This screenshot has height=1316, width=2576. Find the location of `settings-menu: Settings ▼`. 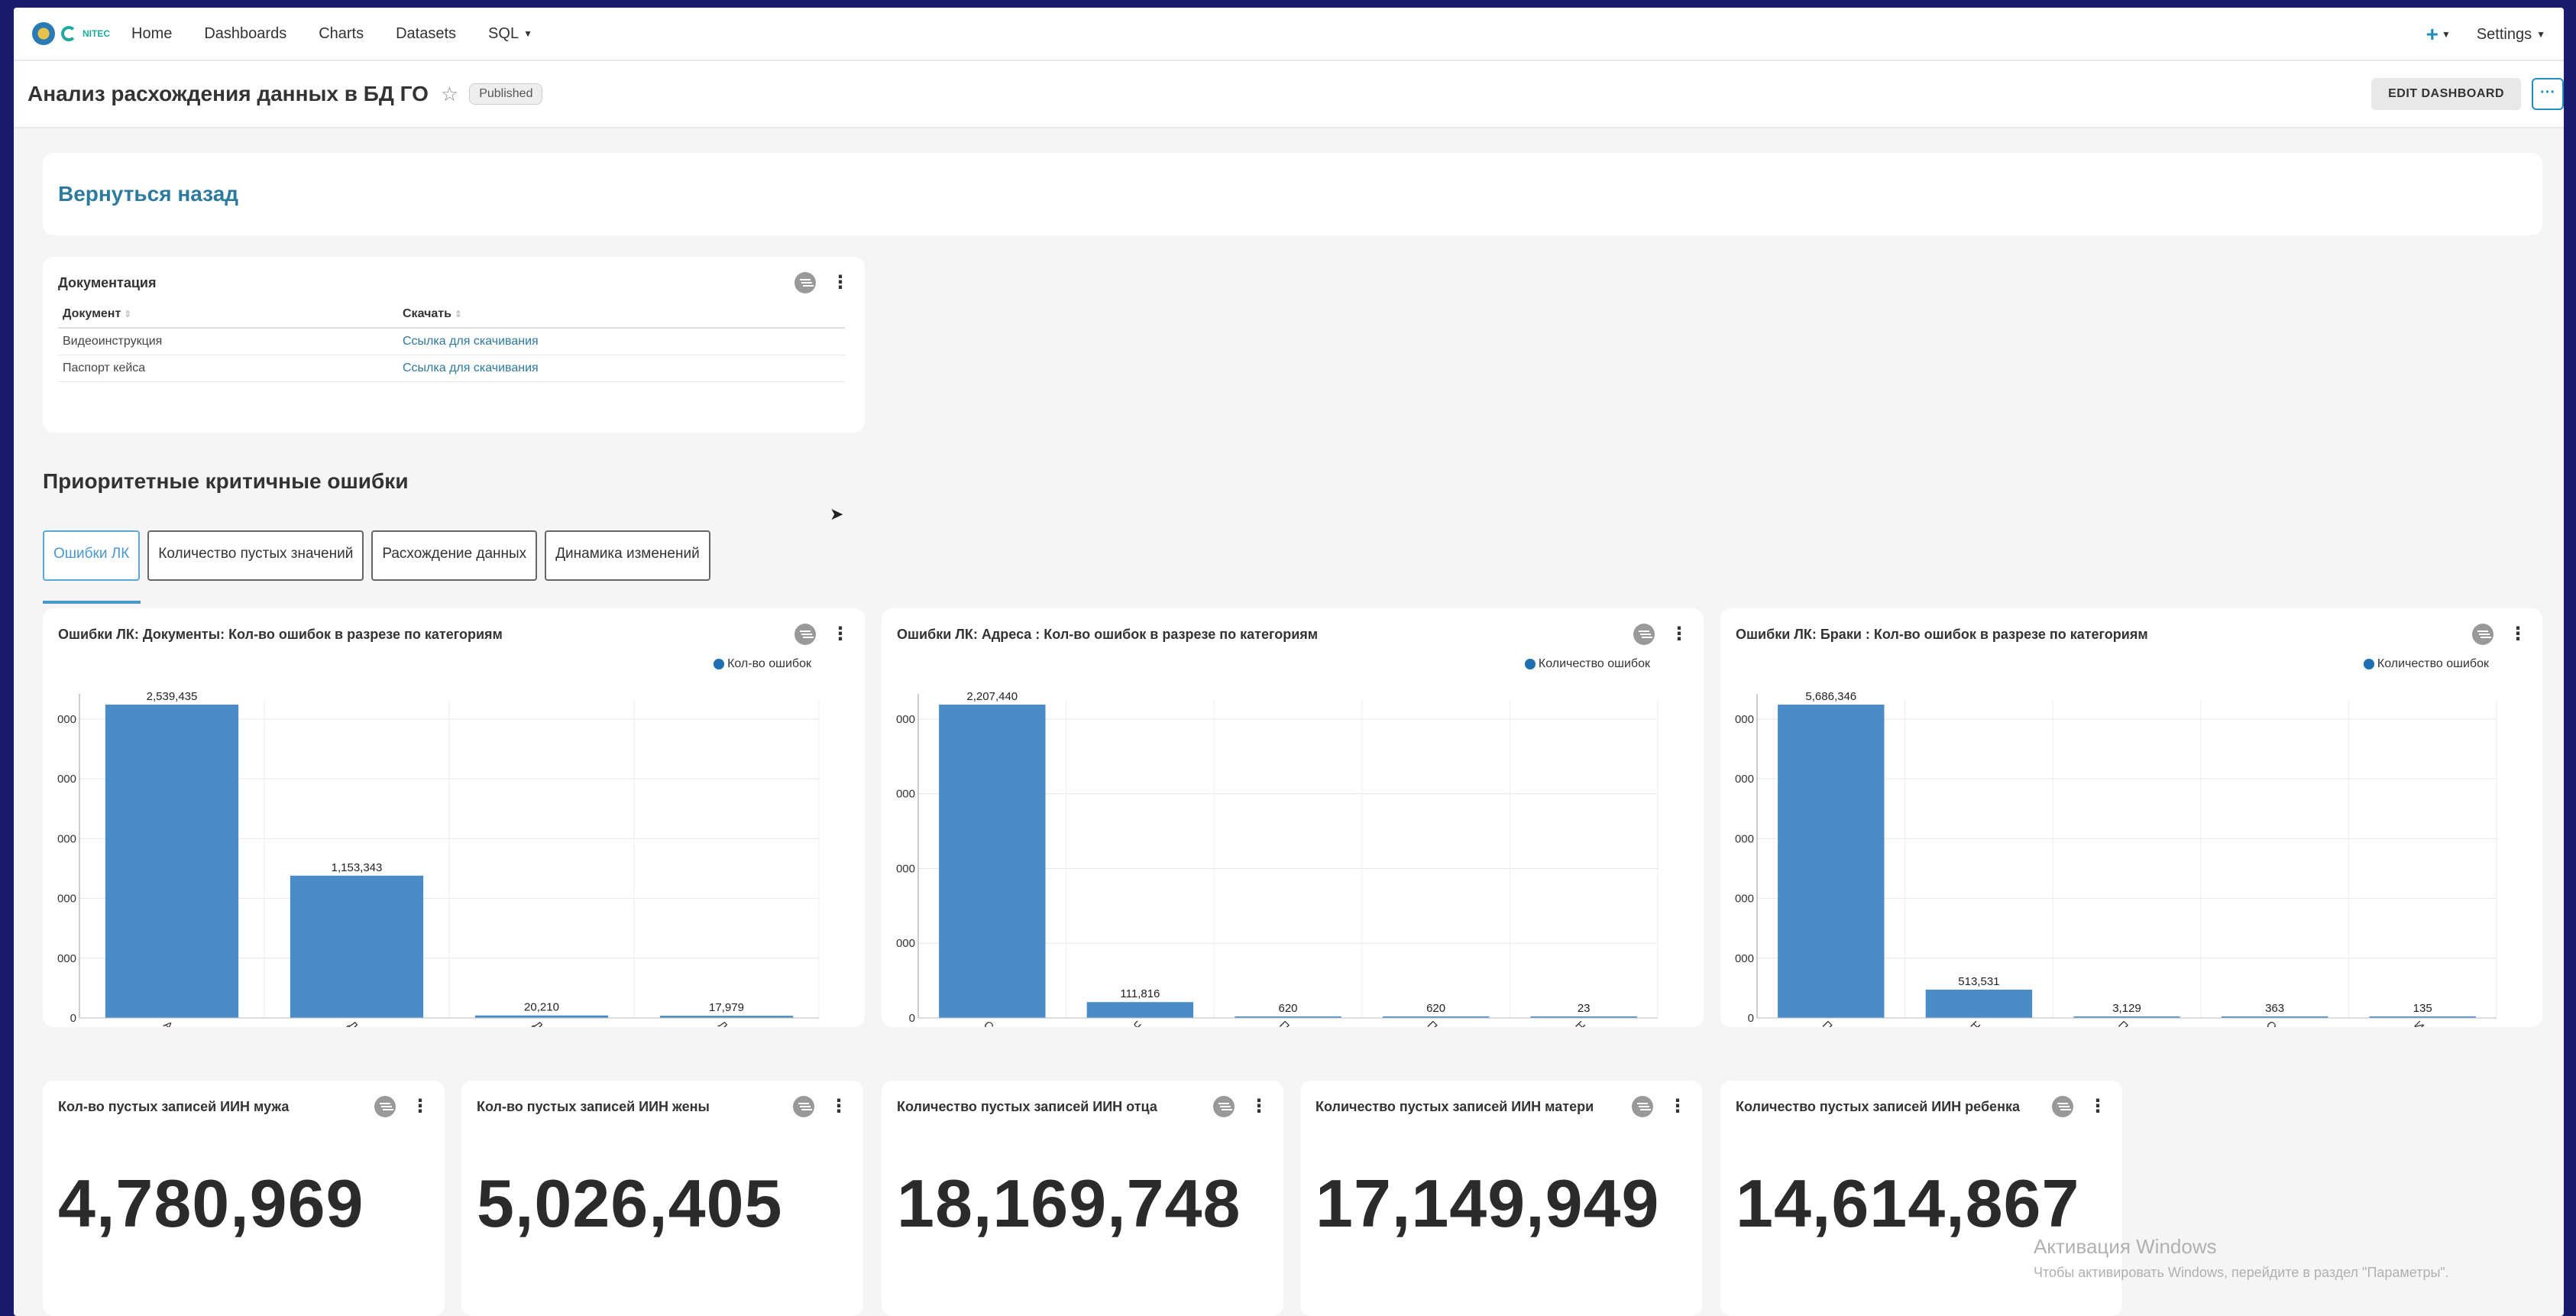

settings-menu: Settings ▼ is located at coordinates (2511, 35).